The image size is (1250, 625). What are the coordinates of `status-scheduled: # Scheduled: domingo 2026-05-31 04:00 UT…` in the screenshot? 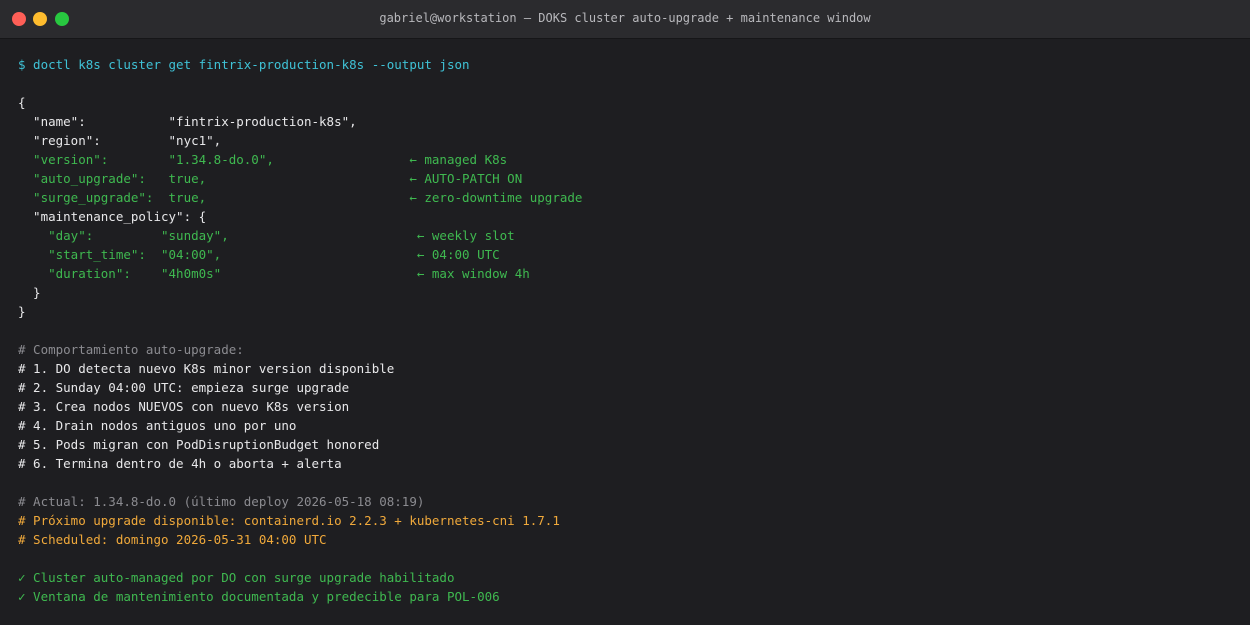 It's located at (172, 539).